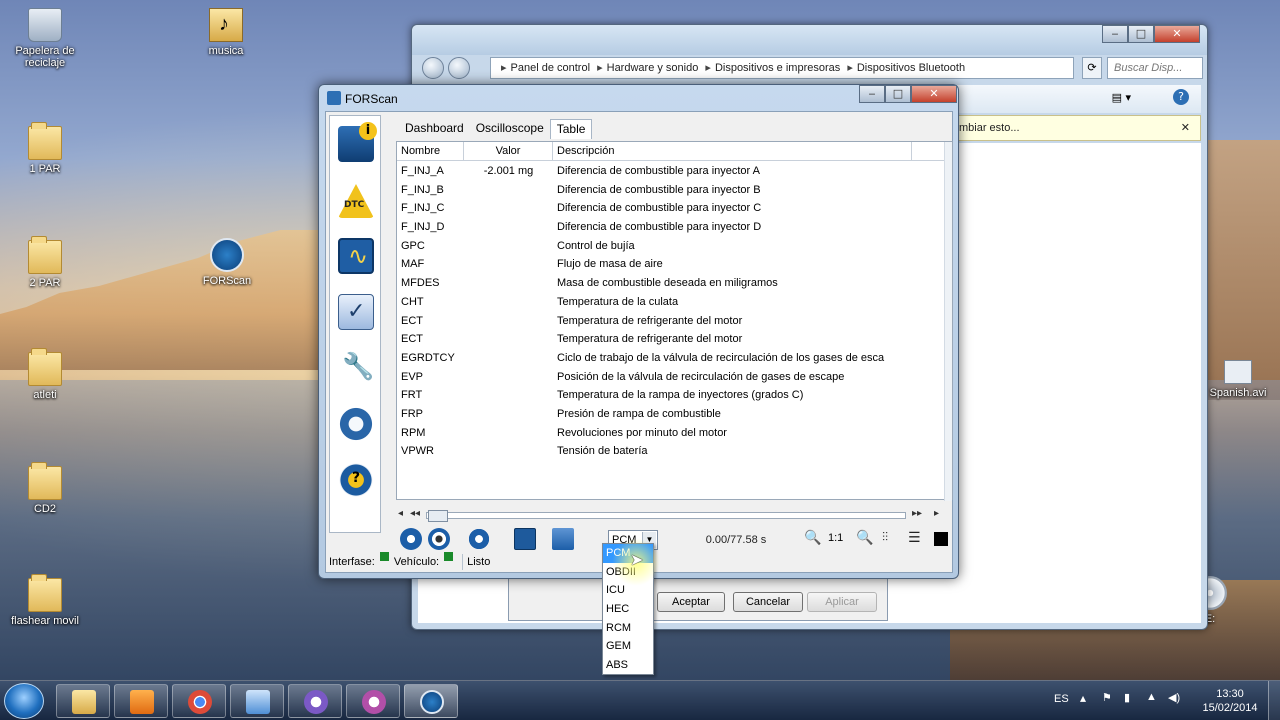 This screenshot has height=720, width=1280. What do you see at coordinates (812, 538) in the screenshot?
I see `zoom-out-icon: 🔍` at bounding box center [812, 538].